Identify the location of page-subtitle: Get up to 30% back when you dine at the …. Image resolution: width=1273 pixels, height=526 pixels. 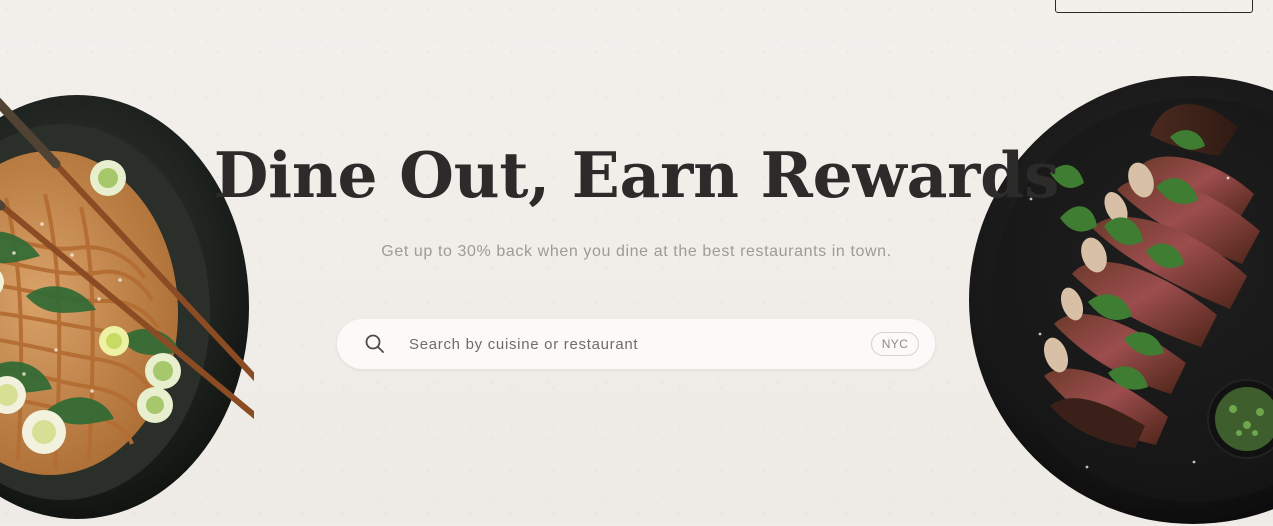
(636, 251).